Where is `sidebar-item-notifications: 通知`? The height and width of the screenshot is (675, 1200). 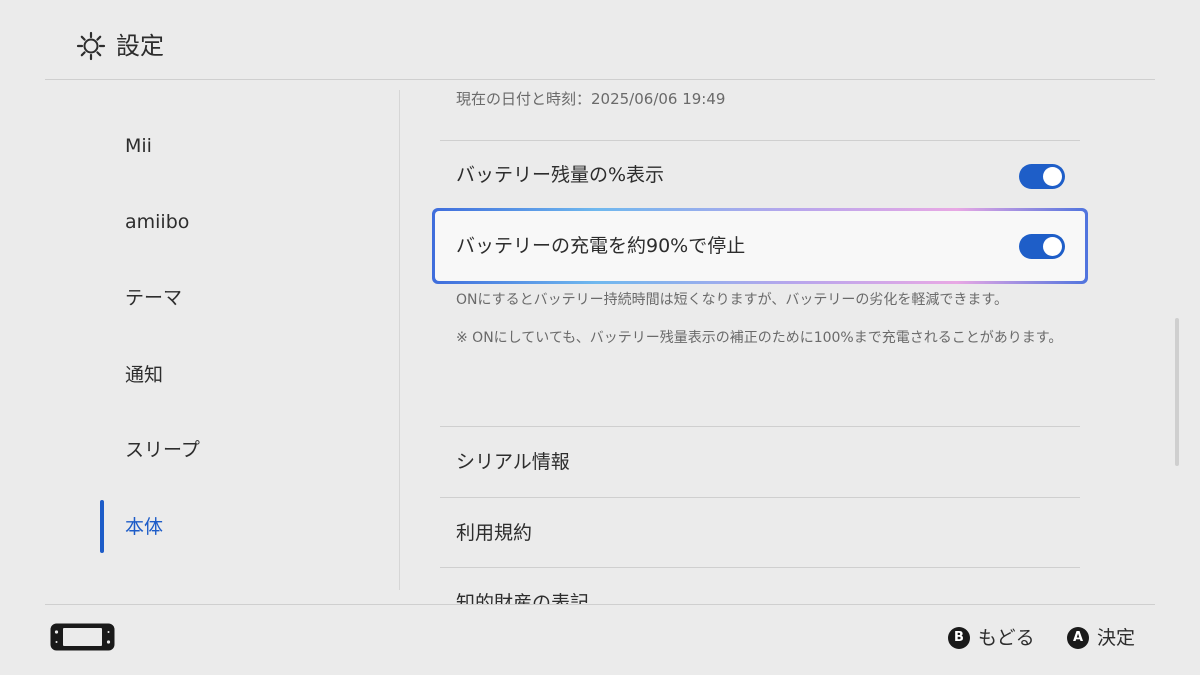
sidebar-item-notifications: 通知 is located at coordinates (144, 375).